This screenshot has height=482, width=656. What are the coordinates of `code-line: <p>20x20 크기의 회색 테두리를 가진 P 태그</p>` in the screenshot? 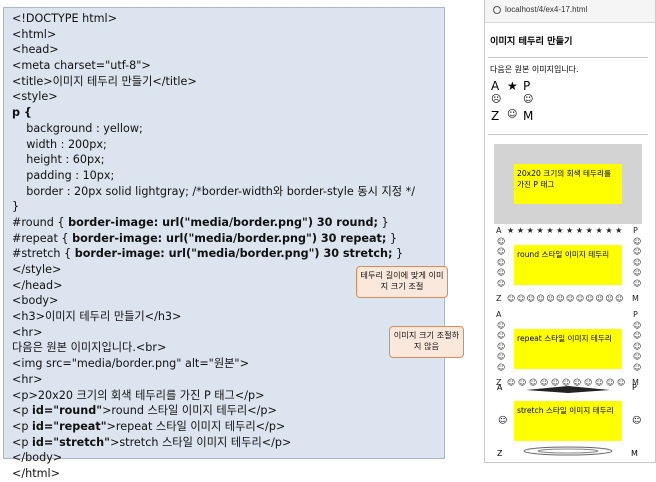 It's located at (228, 396).